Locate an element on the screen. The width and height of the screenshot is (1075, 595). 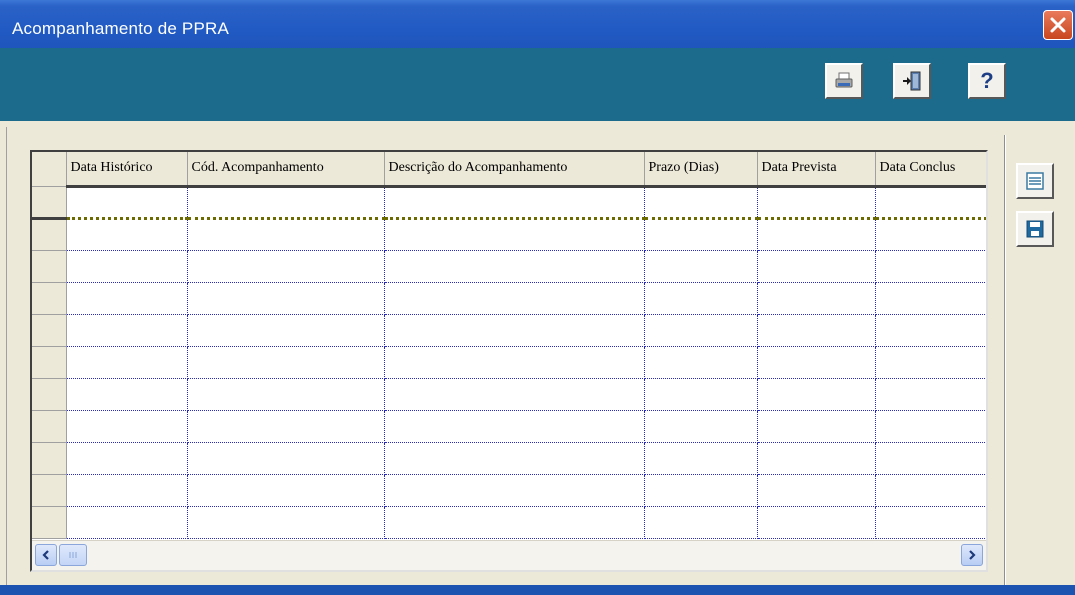
save-button is located at coordinates (1035, 229).